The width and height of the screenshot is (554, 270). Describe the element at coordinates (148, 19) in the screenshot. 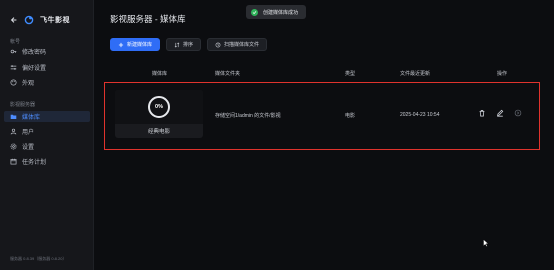

I see `page-title: 影视服务器 - 媒体库` at that location.